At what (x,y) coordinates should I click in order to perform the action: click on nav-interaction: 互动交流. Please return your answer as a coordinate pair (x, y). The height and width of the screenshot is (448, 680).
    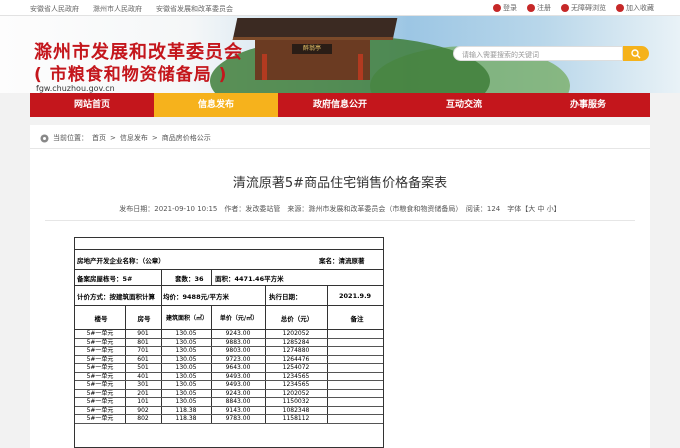
    Looking at the image, I should click on (464, 105).